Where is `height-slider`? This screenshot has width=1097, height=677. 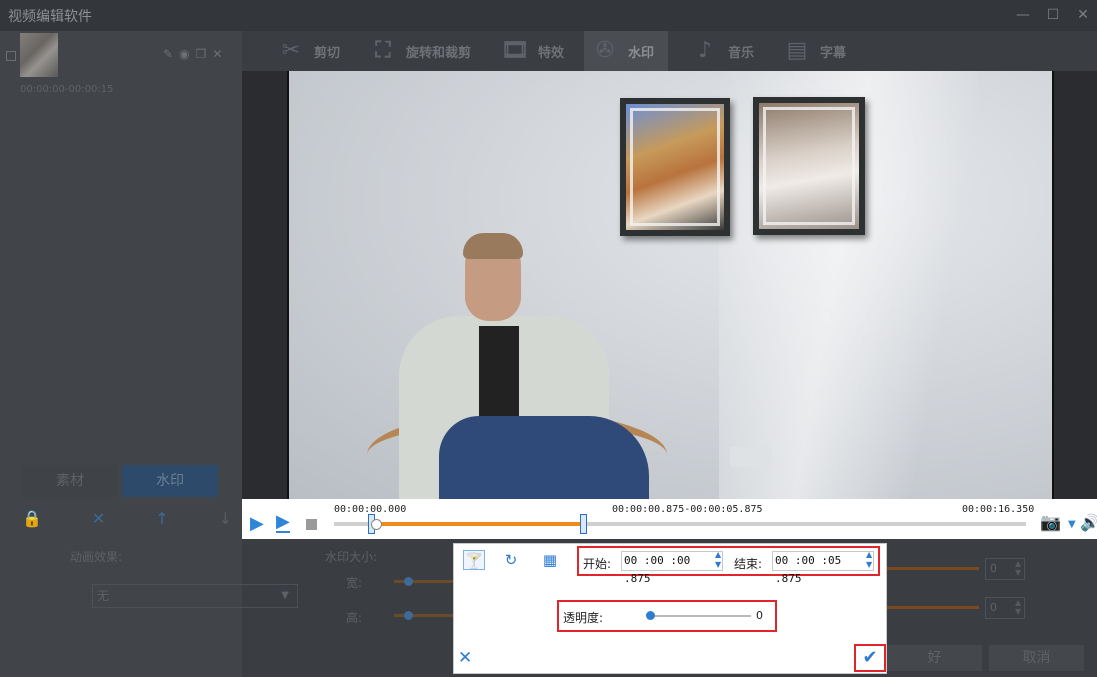
height-slider is located at coordinates (424, 615).